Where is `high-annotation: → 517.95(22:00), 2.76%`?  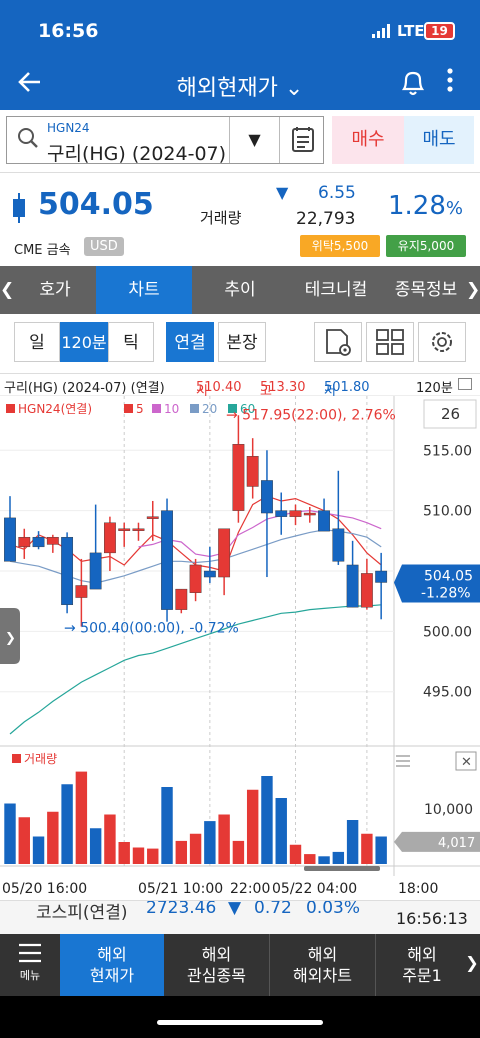
high-annotation: → 517.95(22:00), 2.76% is located at coordinates (311, 416).